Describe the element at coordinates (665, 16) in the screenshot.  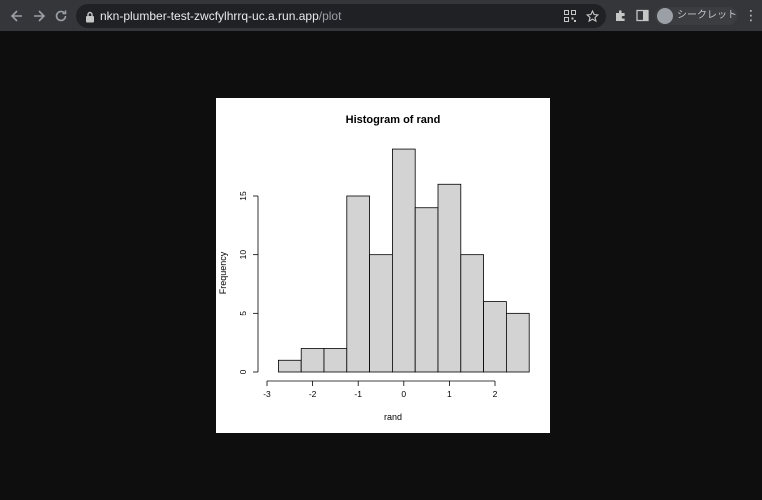
I see `incognito-icon` at that location.